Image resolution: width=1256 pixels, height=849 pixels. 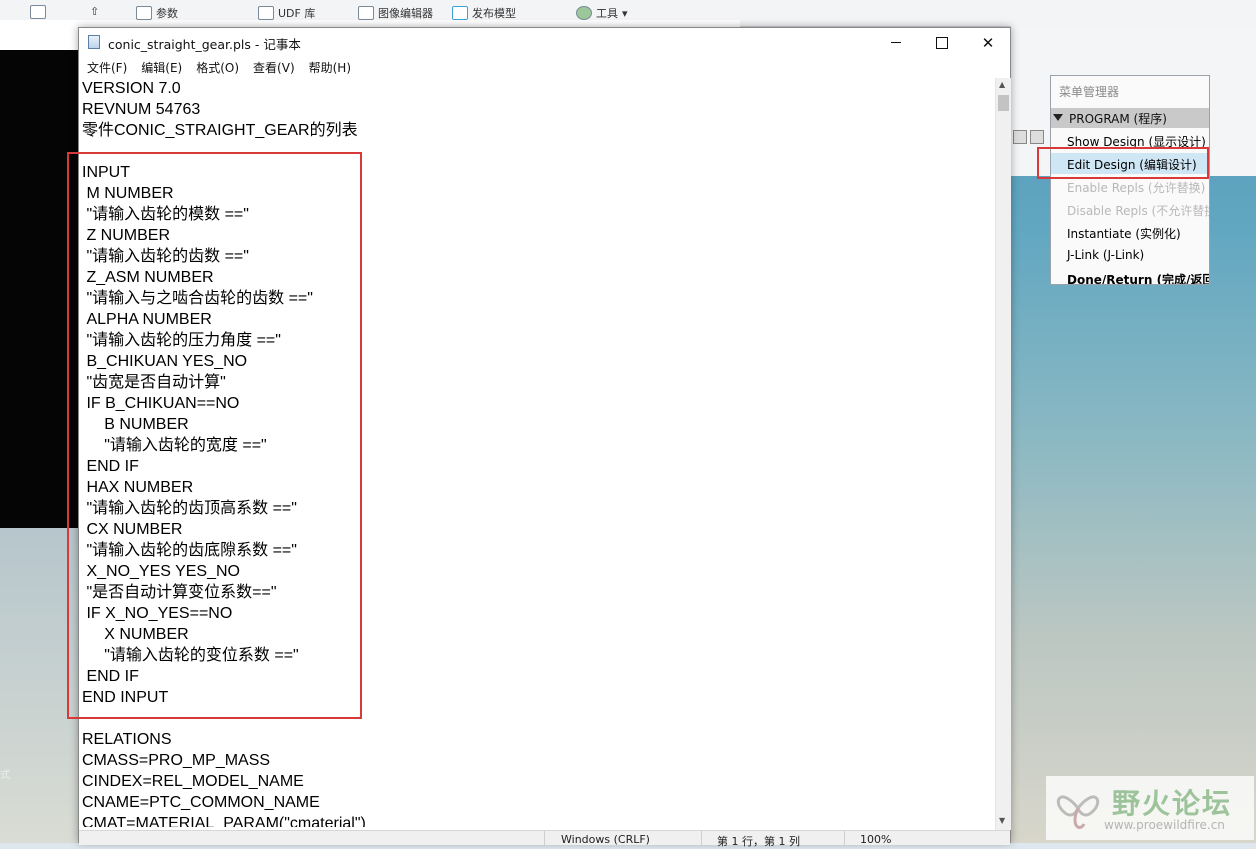 What do you see at coordinates (1089, 92) in the screenshot?
I see `menu-manager-title: 菜单管理器` at bounding box center [1089, 92].